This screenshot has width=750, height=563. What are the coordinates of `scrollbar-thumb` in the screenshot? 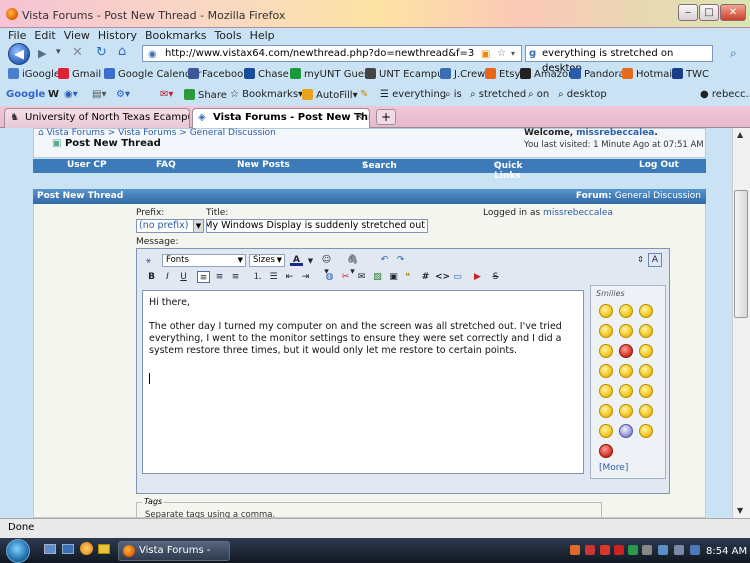 It's located at (741, 254).